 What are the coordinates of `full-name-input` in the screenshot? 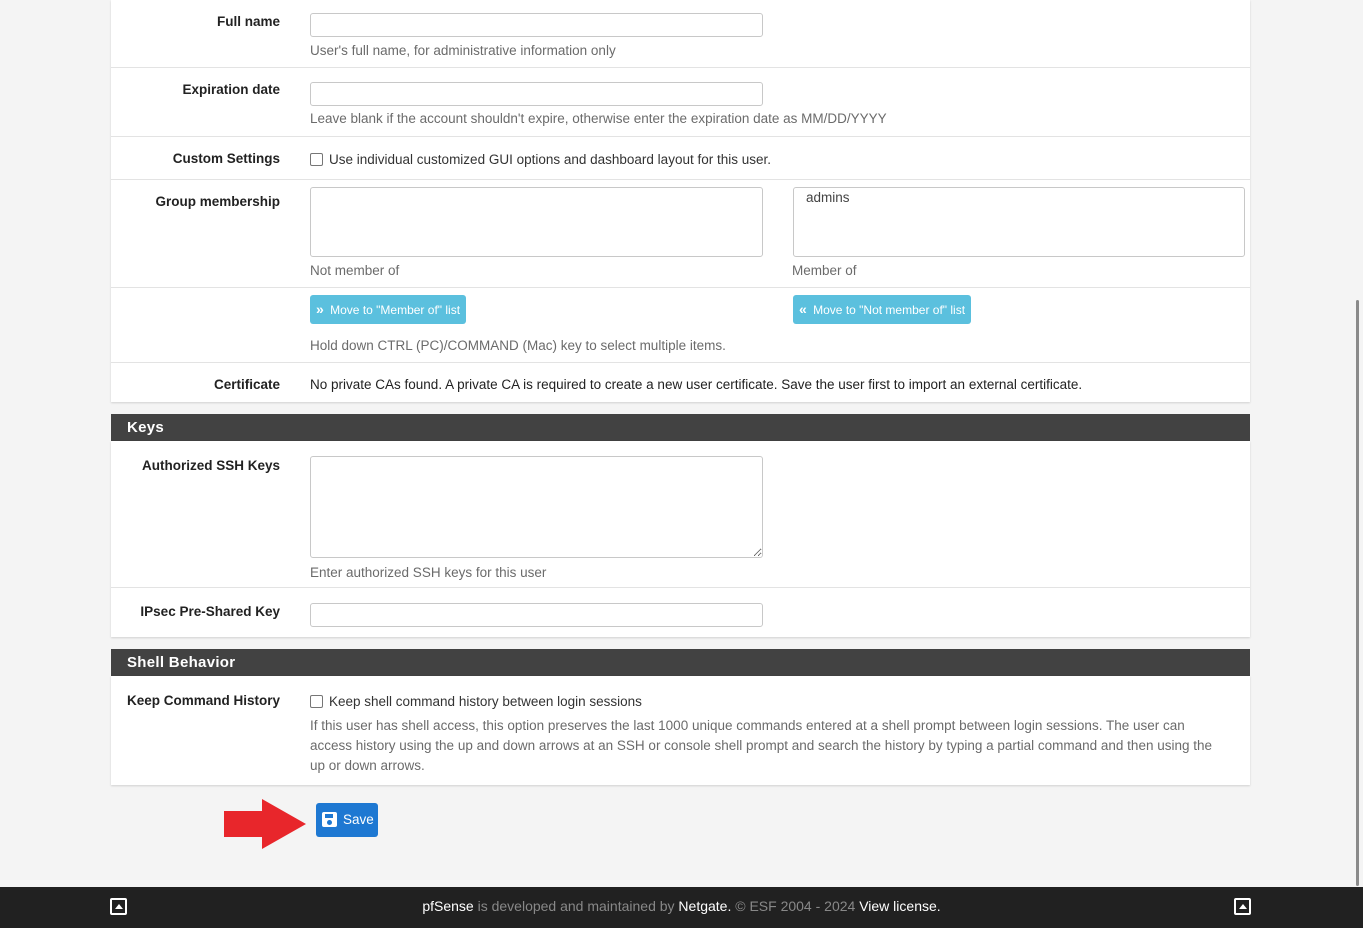 It's located at (536, 25).